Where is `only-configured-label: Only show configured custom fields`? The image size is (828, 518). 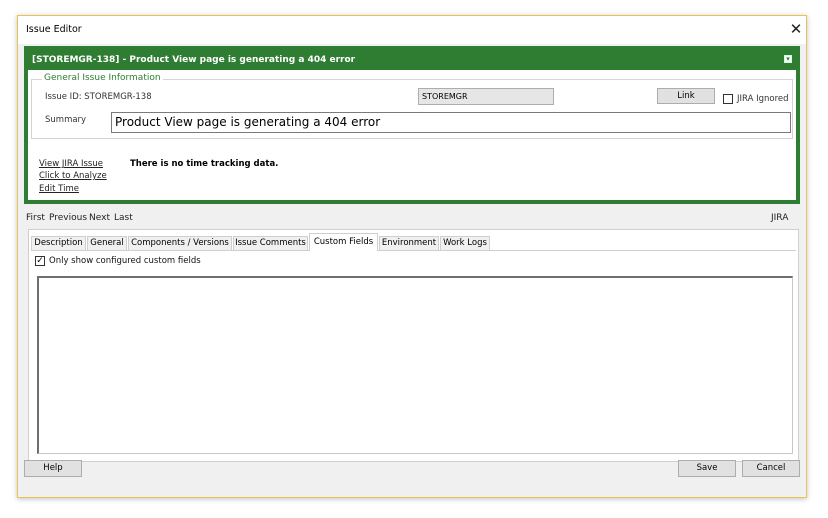
only-configured-label: Only show configured custom fields is located at coordinates (125, 261).